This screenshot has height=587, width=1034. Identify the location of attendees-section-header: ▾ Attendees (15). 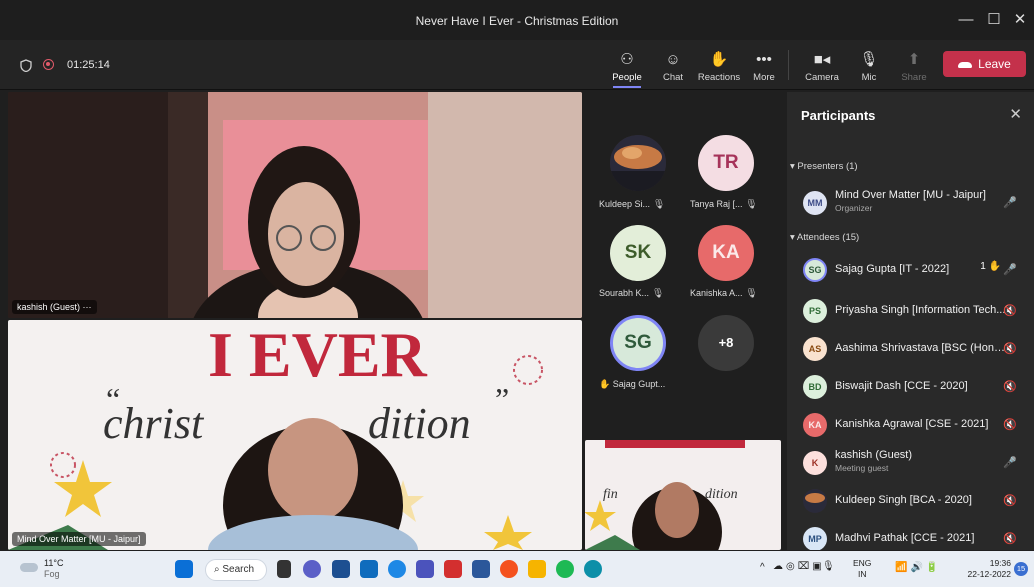
(824, 237).